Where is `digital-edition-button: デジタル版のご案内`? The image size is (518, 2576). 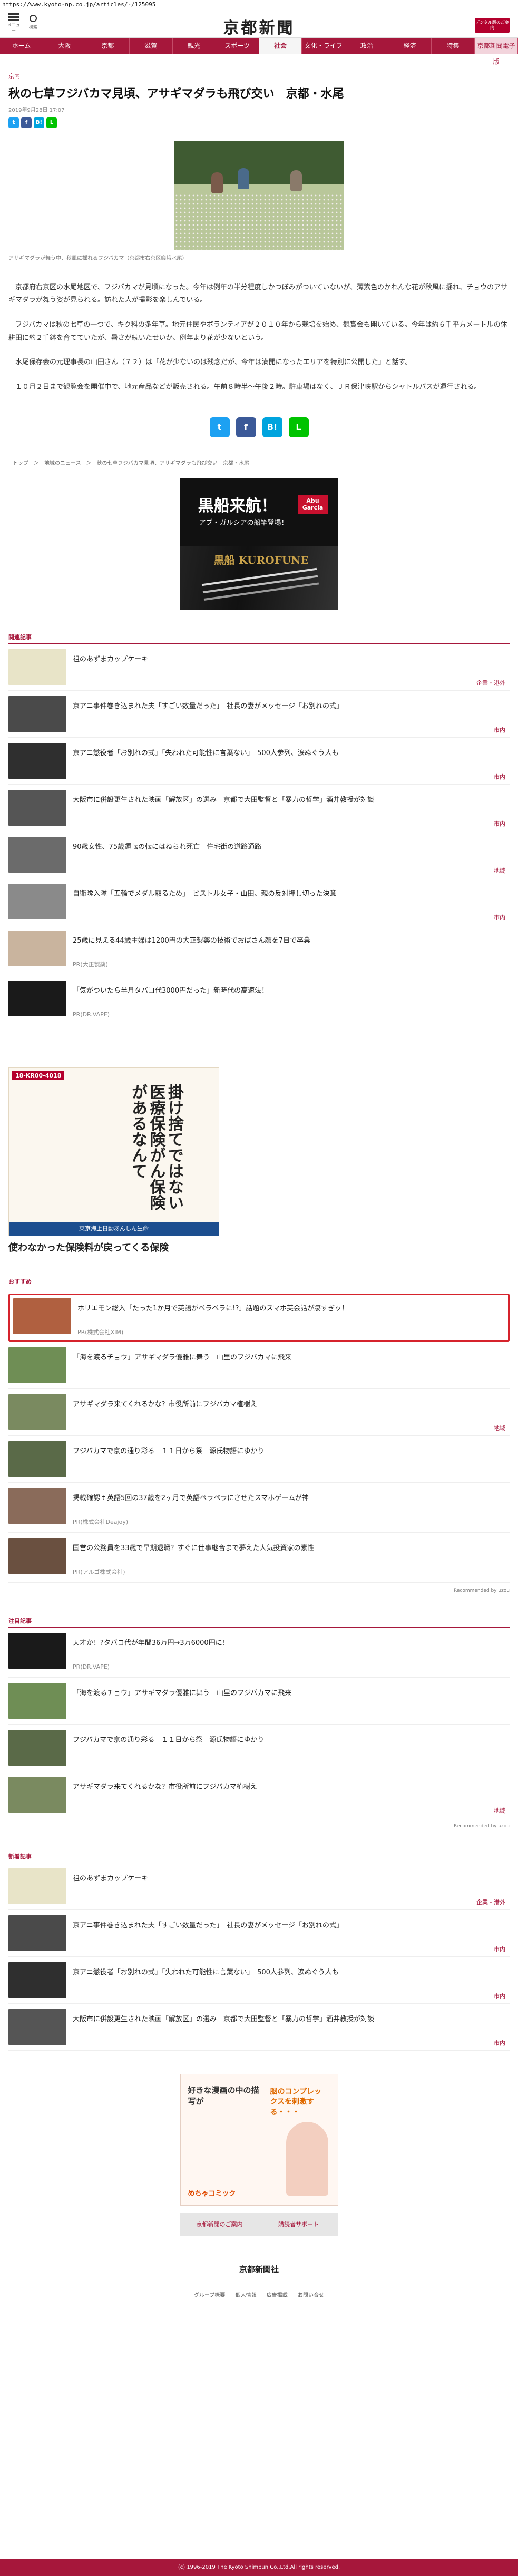 digital-edition-button: デジタル版のご案内 is located at coordinates (492, 25).